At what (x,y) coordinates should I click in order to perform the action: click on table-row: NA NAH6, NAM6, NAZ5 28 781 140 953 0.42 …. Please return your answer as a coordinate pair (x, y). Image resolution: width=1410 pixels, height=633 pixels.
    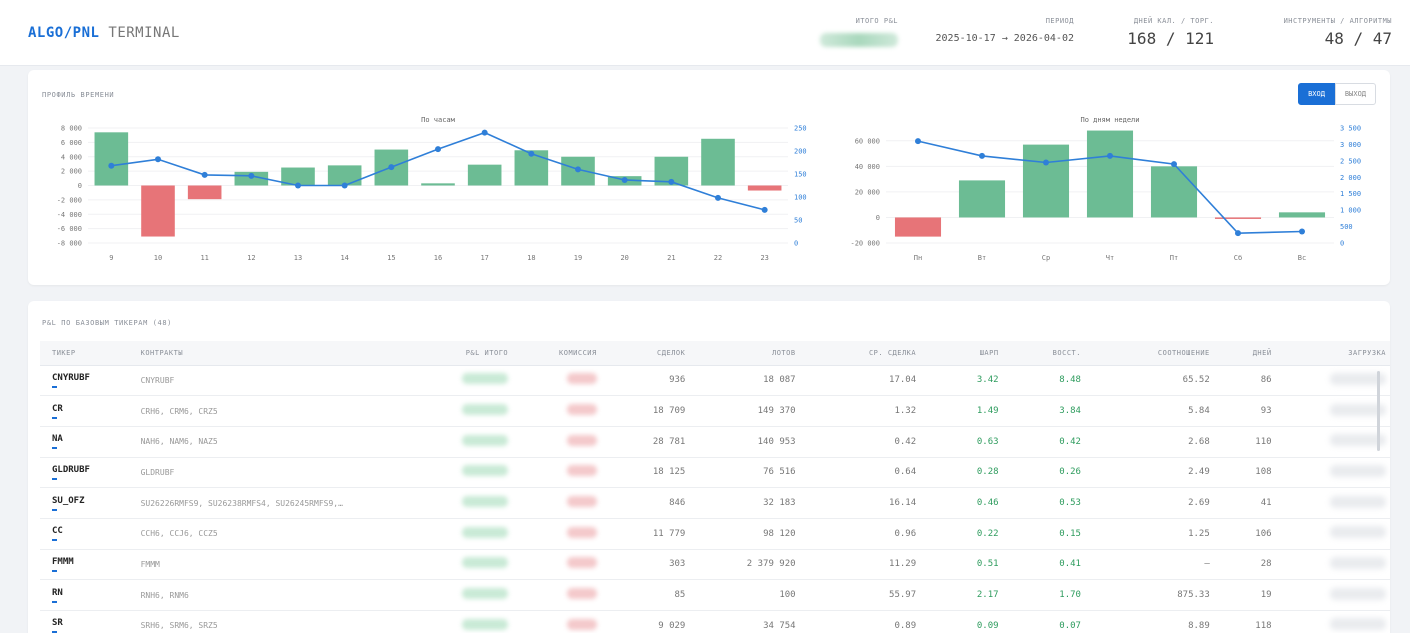
    Looking at the image, I should click on (715, 442).